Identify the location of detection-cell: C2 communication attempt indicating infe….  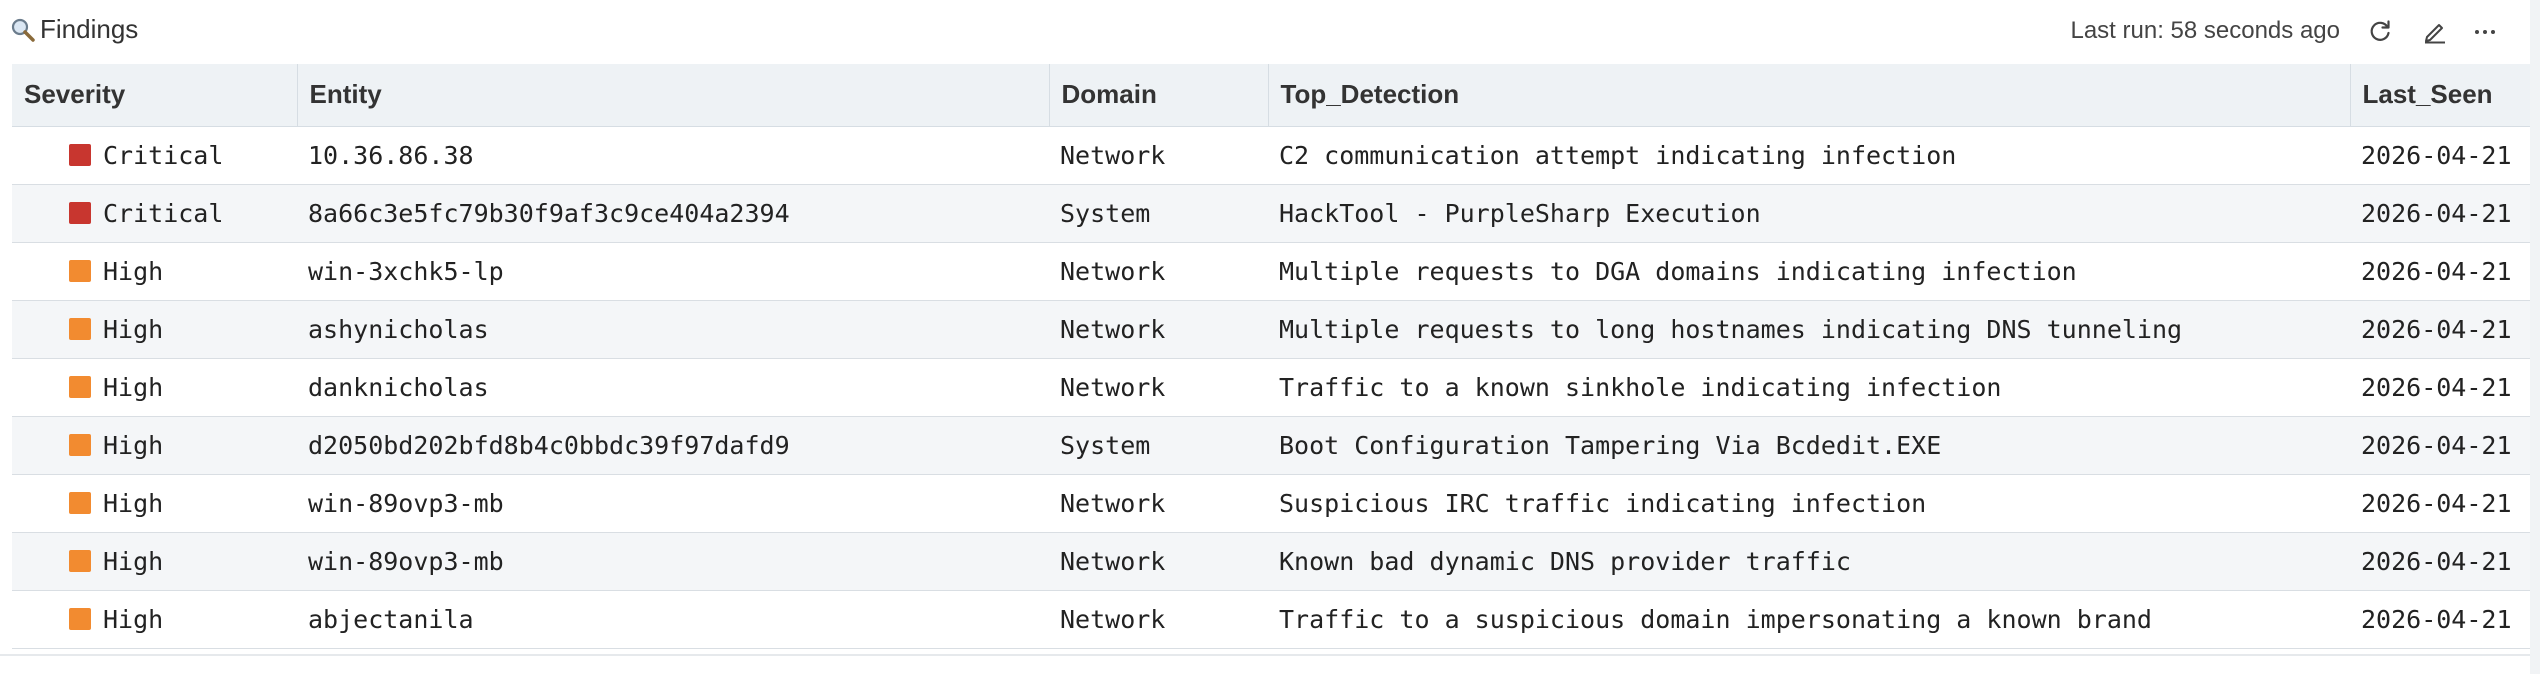
(1809, 155).